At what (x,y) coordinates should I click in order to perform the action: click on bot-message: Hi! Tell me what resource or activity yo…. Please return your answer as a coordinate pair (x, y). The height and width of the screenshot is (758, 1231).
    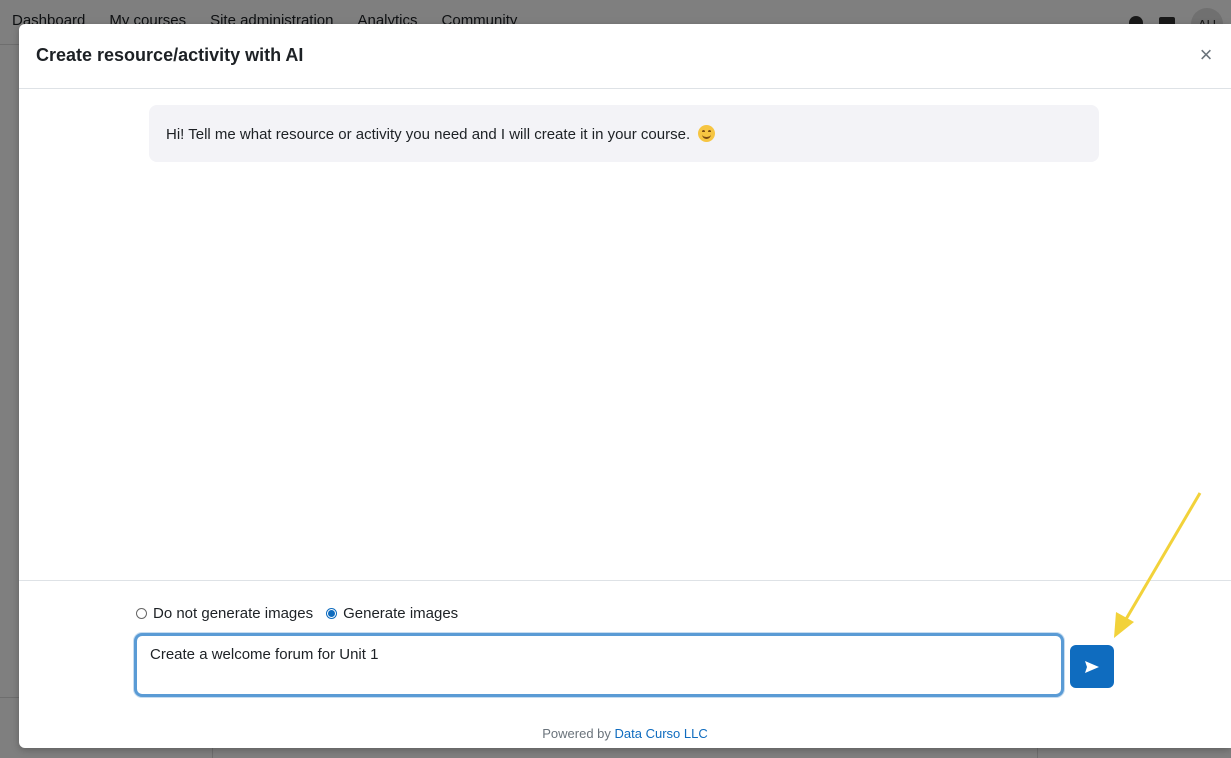
    Looking at the image, I should click on (441, 134).